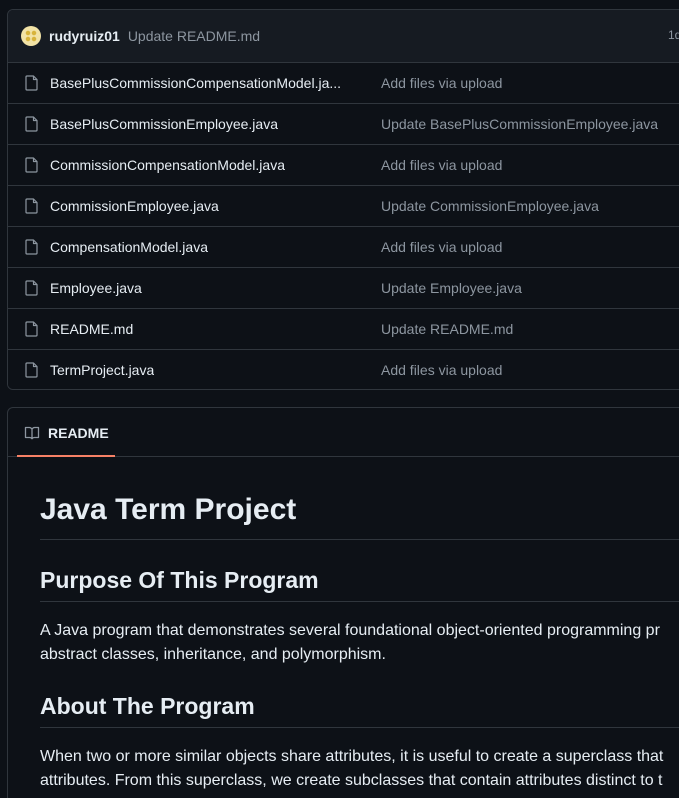 The width and height of the screenshot is (679, 798). I want to click on file-commit-message-link: Update README.md, so click(447, 329).